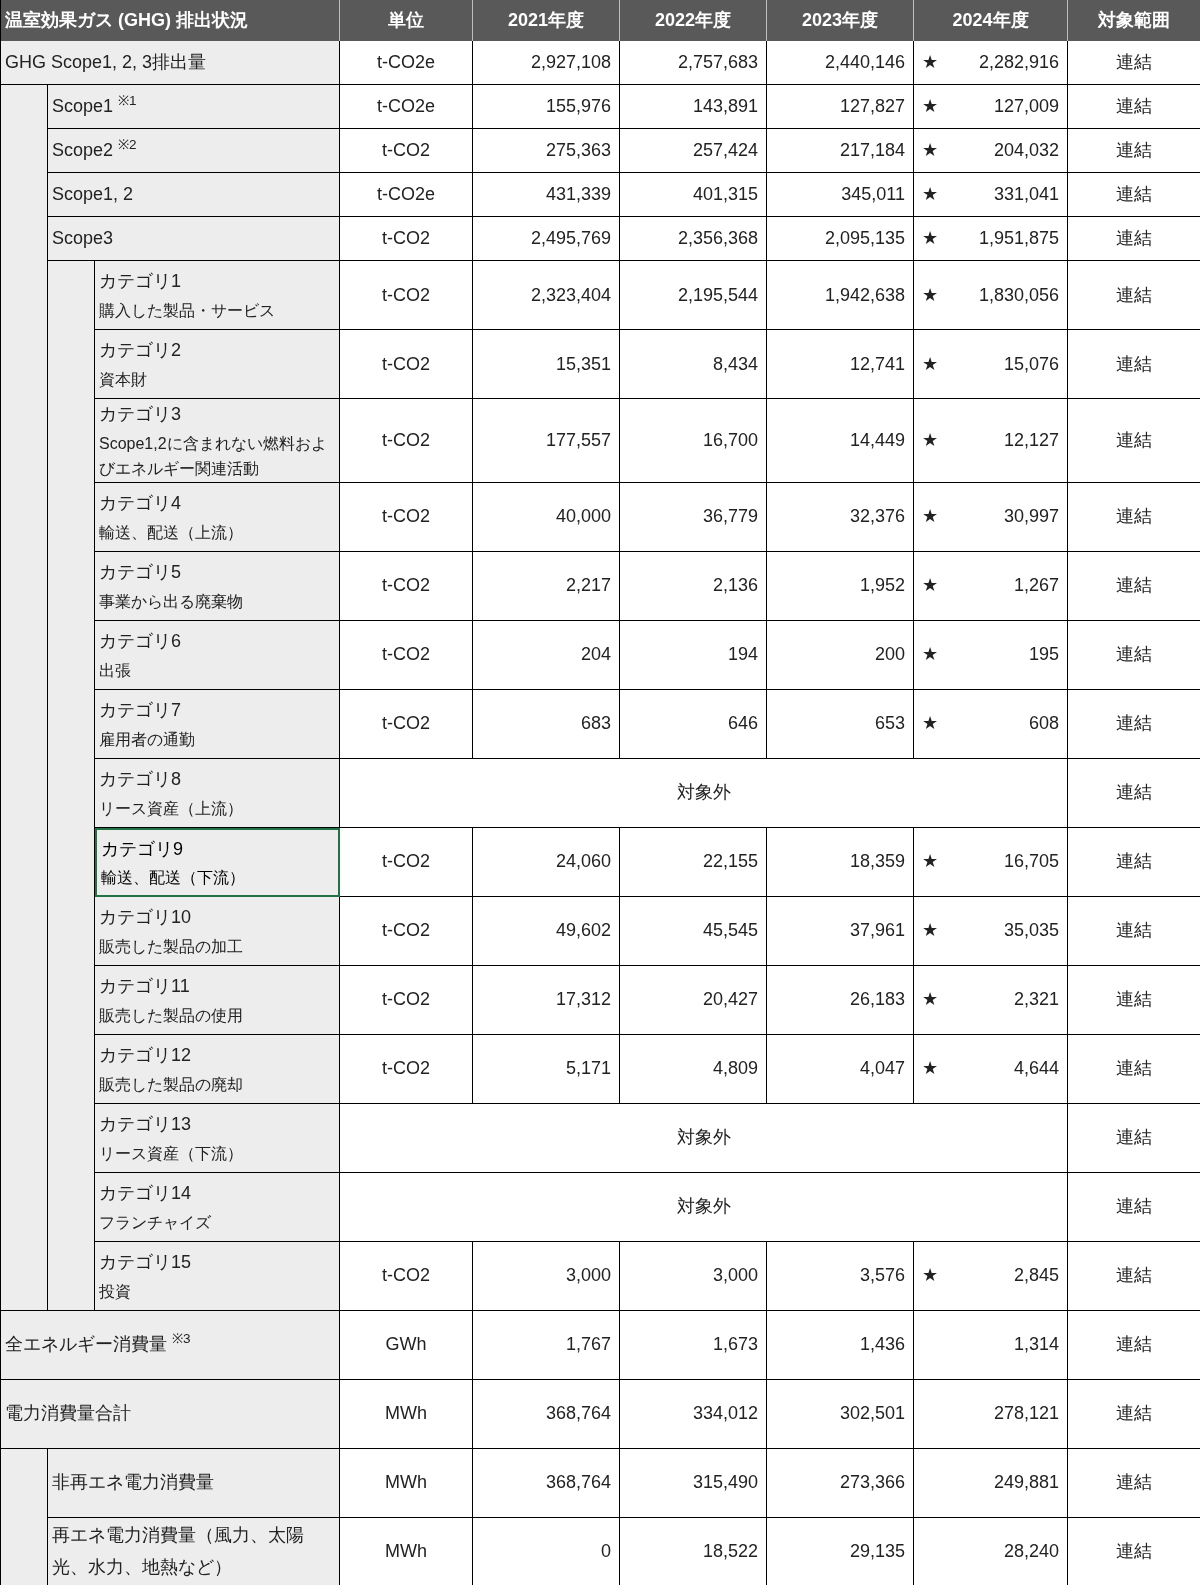  What do you see at coordinates (840, 1414) in the screenshot?
I see `table-cell: 302,501` at bounding box center [840, 1414].